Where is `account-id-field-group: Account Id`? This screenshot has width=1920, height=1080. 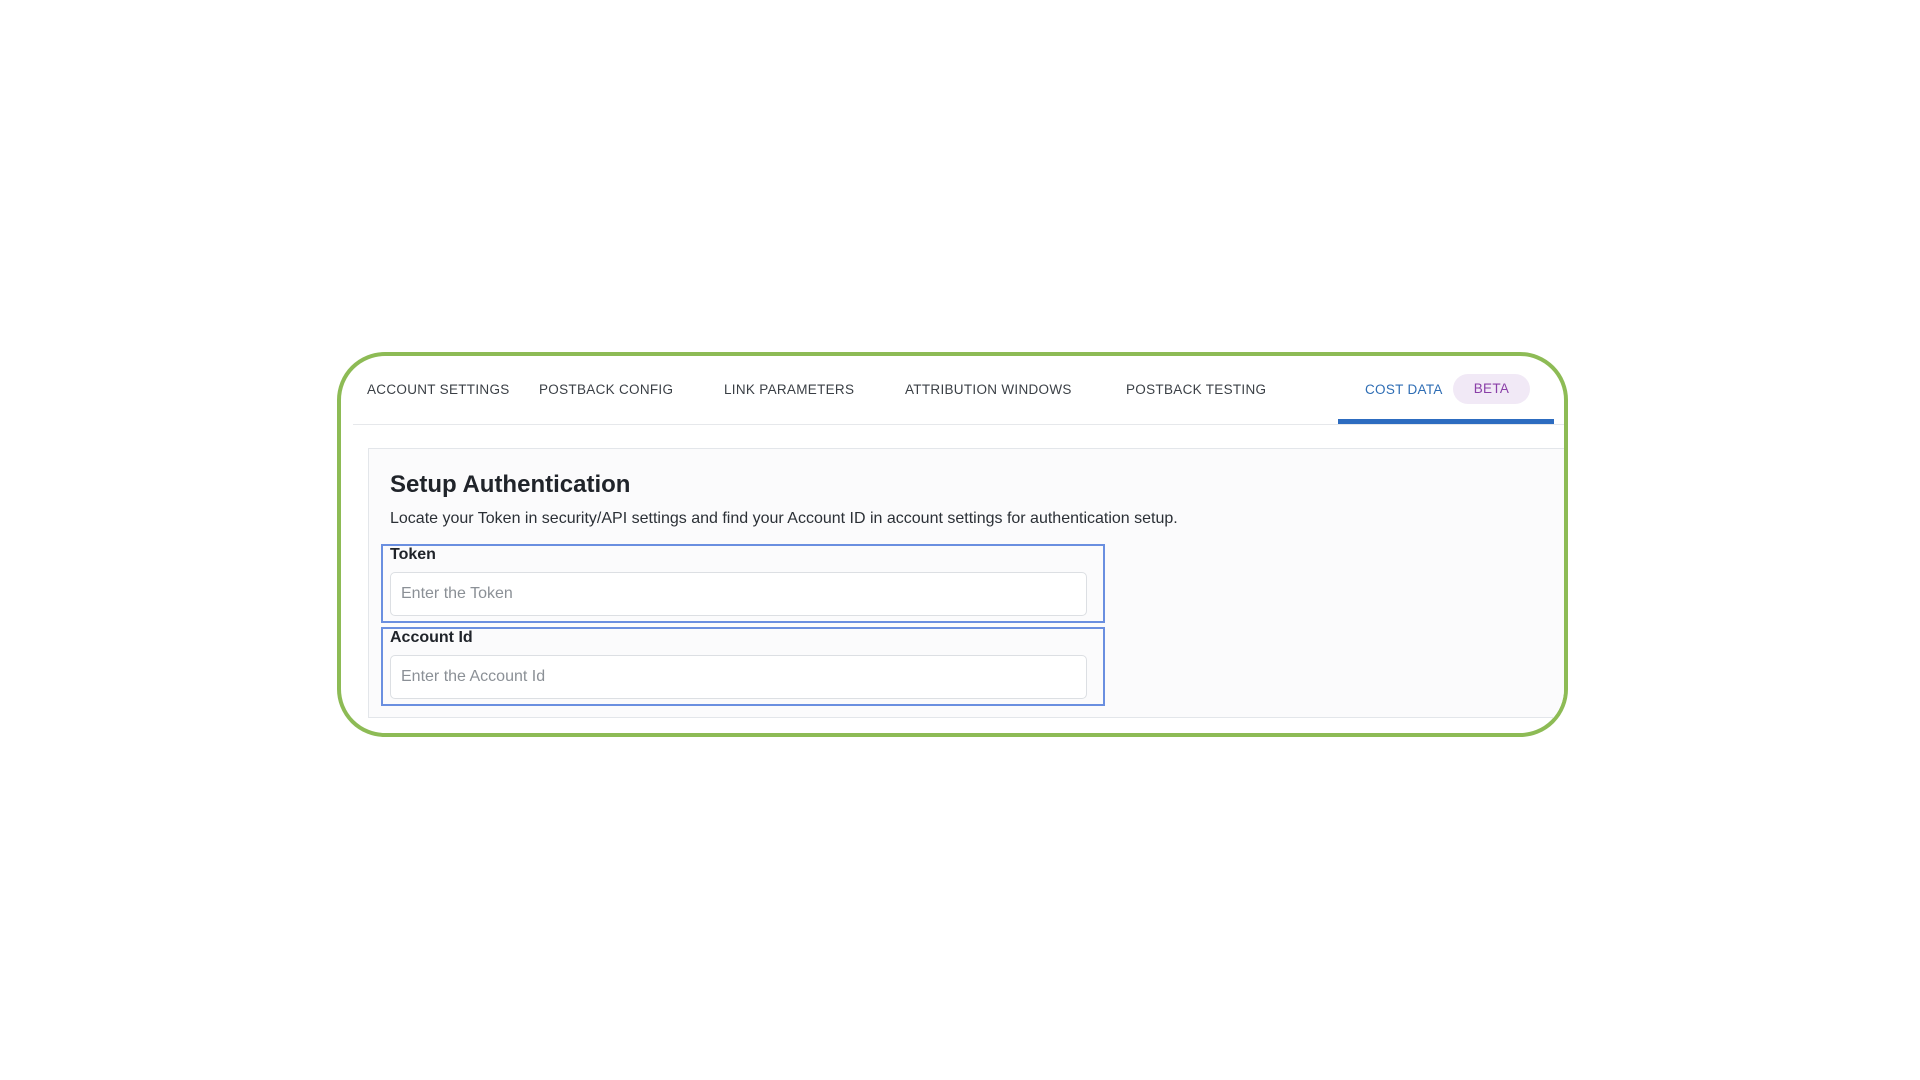
account-id-field-group: Account Id is located at coordinates (743, 666).